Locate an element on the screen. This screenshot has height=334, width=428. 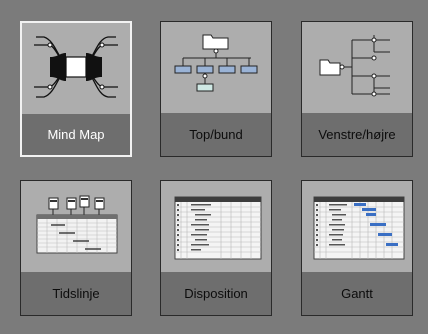
layout-tile-outline: Disposition is located at coordinates (216, 248).